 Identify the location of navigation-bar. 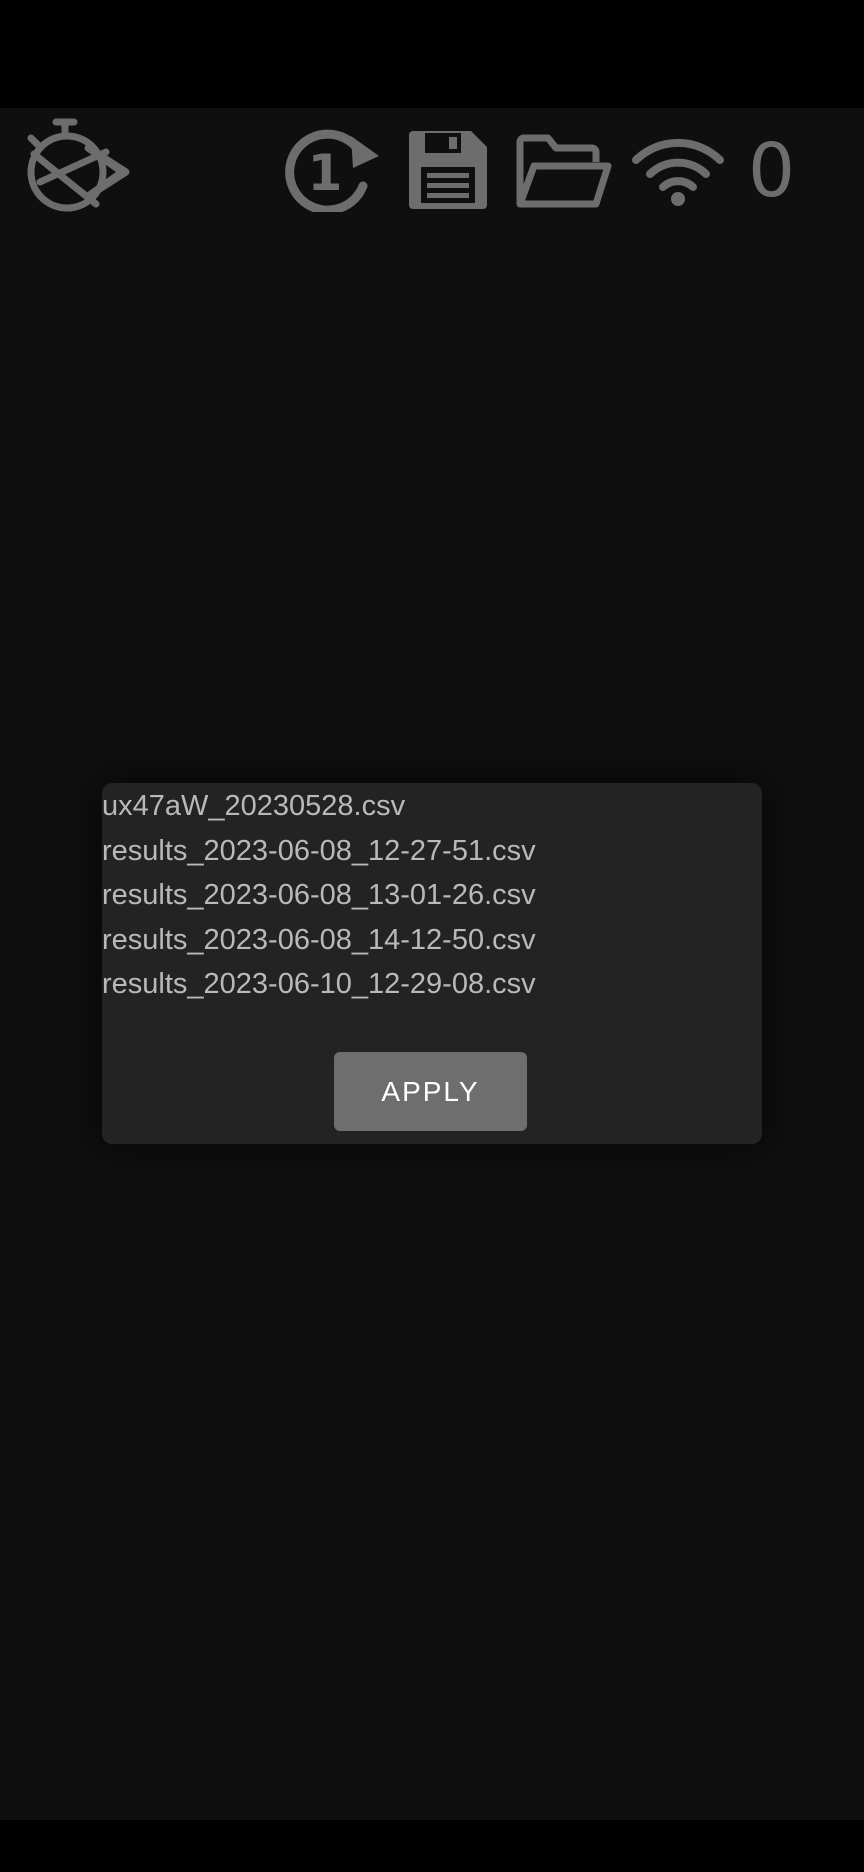
(432, 1846).